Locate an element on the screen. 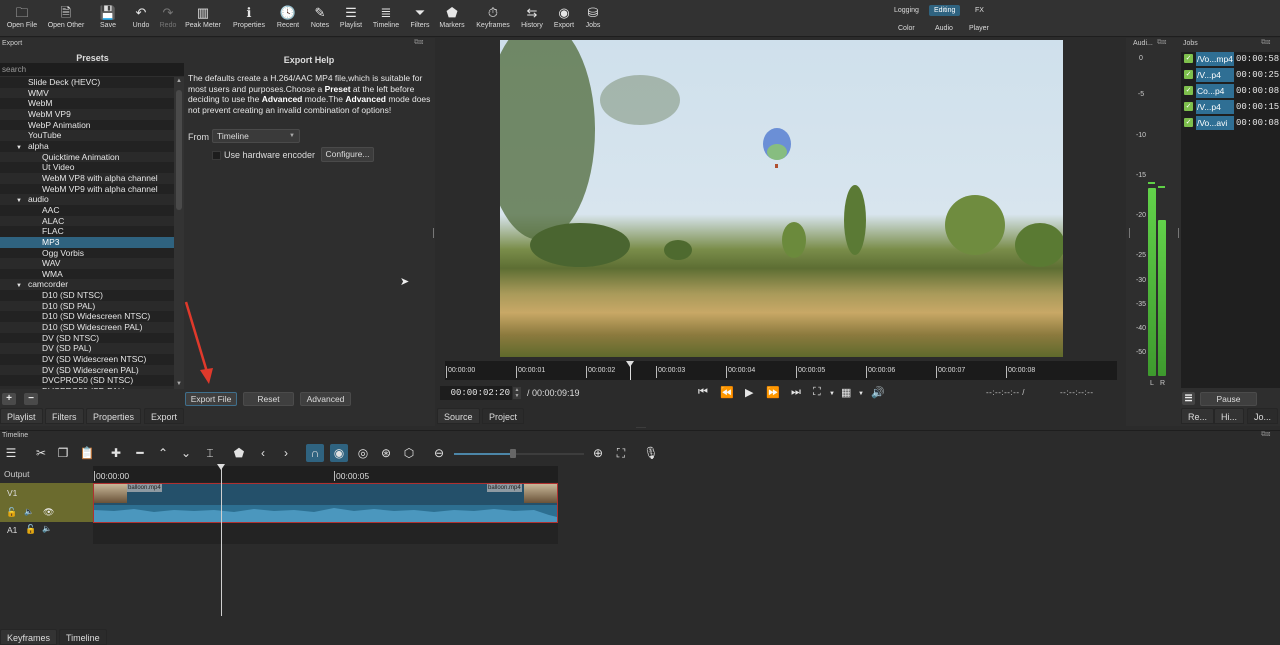 The width and height of the screenshot is (1280, 645). preset-item: Slide Deck (HEVC) is located at coordinates (87, 82).